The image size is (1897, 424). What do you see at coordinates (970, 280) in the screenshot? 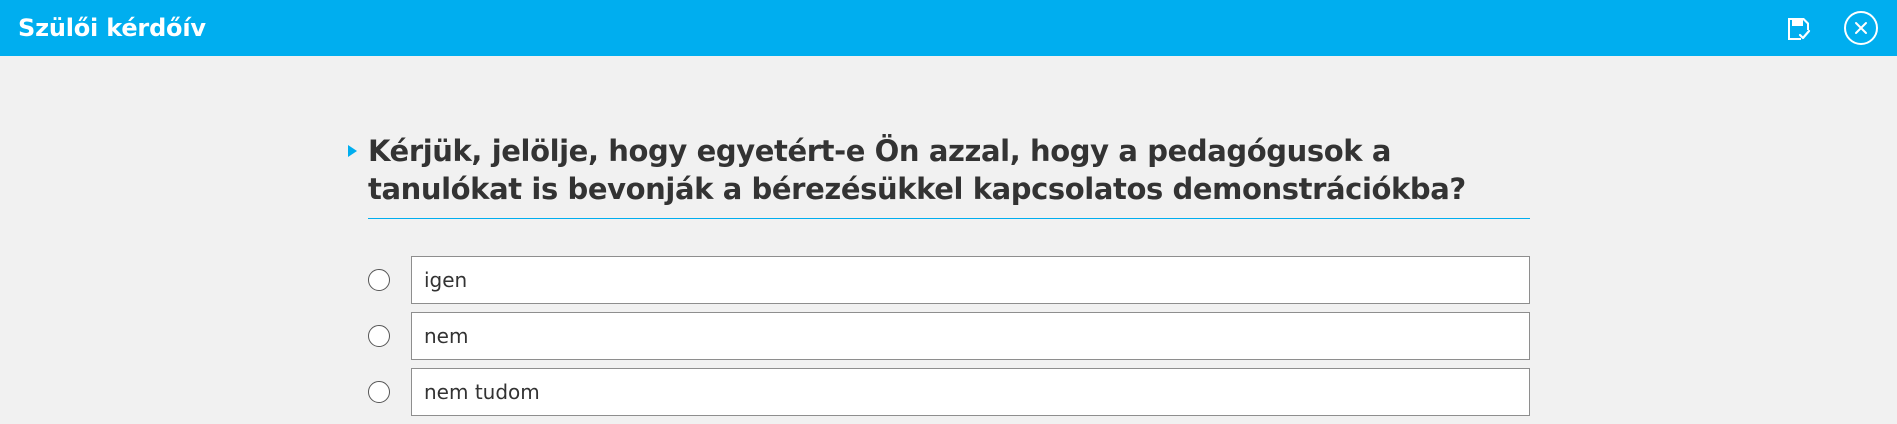
I see `option-label-box: igen` at bounding box center [970, 280].